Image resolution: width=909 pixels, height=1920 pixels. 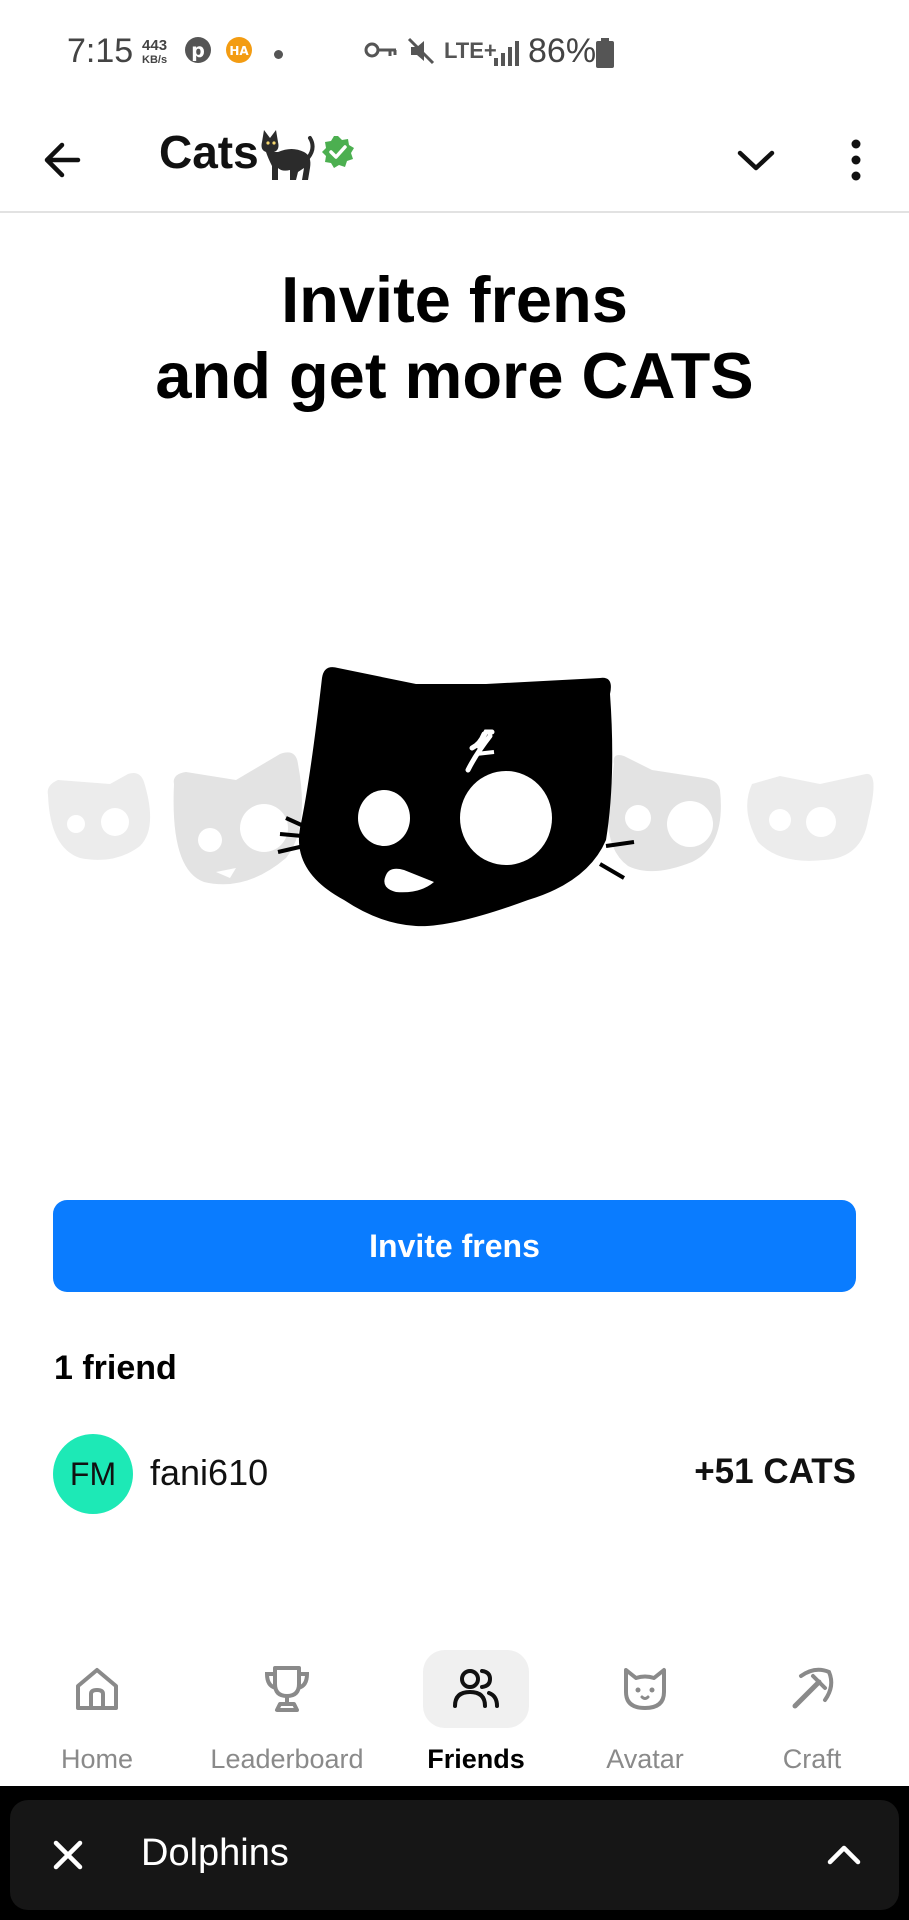 I want to click on friends-icon, so click(x=476, y=1688).